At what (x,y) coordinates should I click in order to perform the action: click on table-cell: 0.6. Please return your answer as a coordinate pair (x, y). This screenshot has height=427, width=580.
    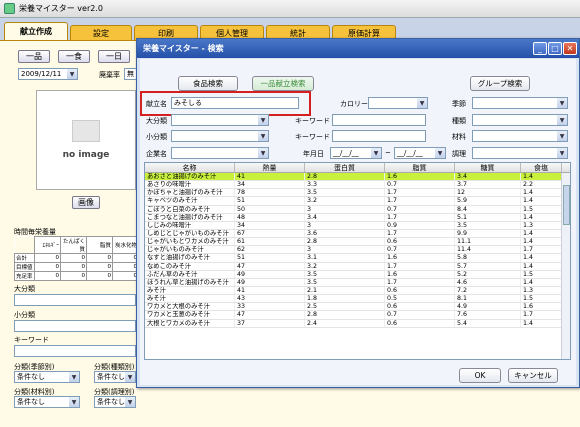
    Looking at the image, I should click on (420, 323).